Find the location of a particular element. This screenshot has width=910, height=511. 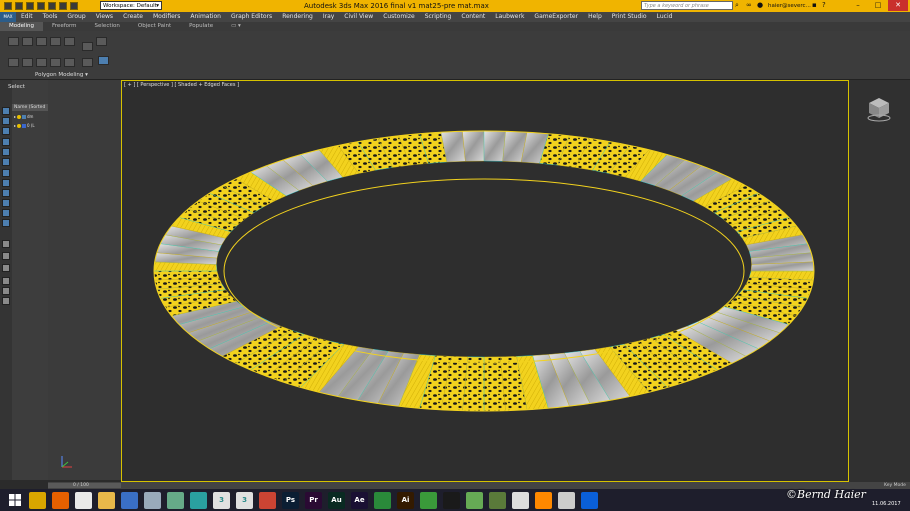

menu-print-studio: Print Studio is located at coordinates (629, 17).